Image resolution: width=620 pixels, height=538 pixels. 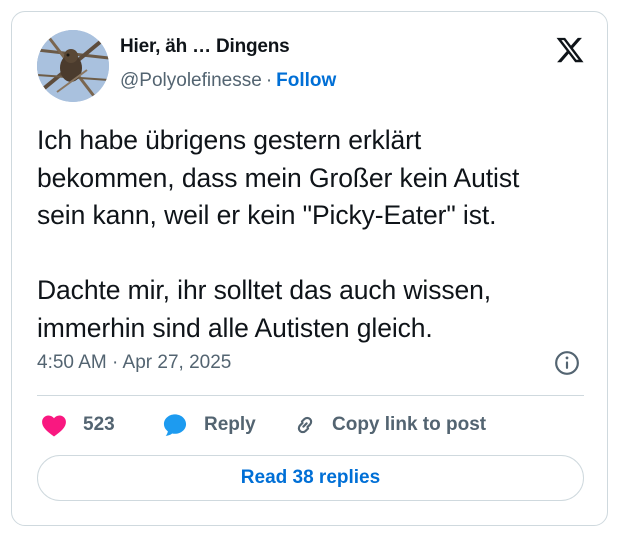 I want to click on avatar-image, so click(x=73, y=66).